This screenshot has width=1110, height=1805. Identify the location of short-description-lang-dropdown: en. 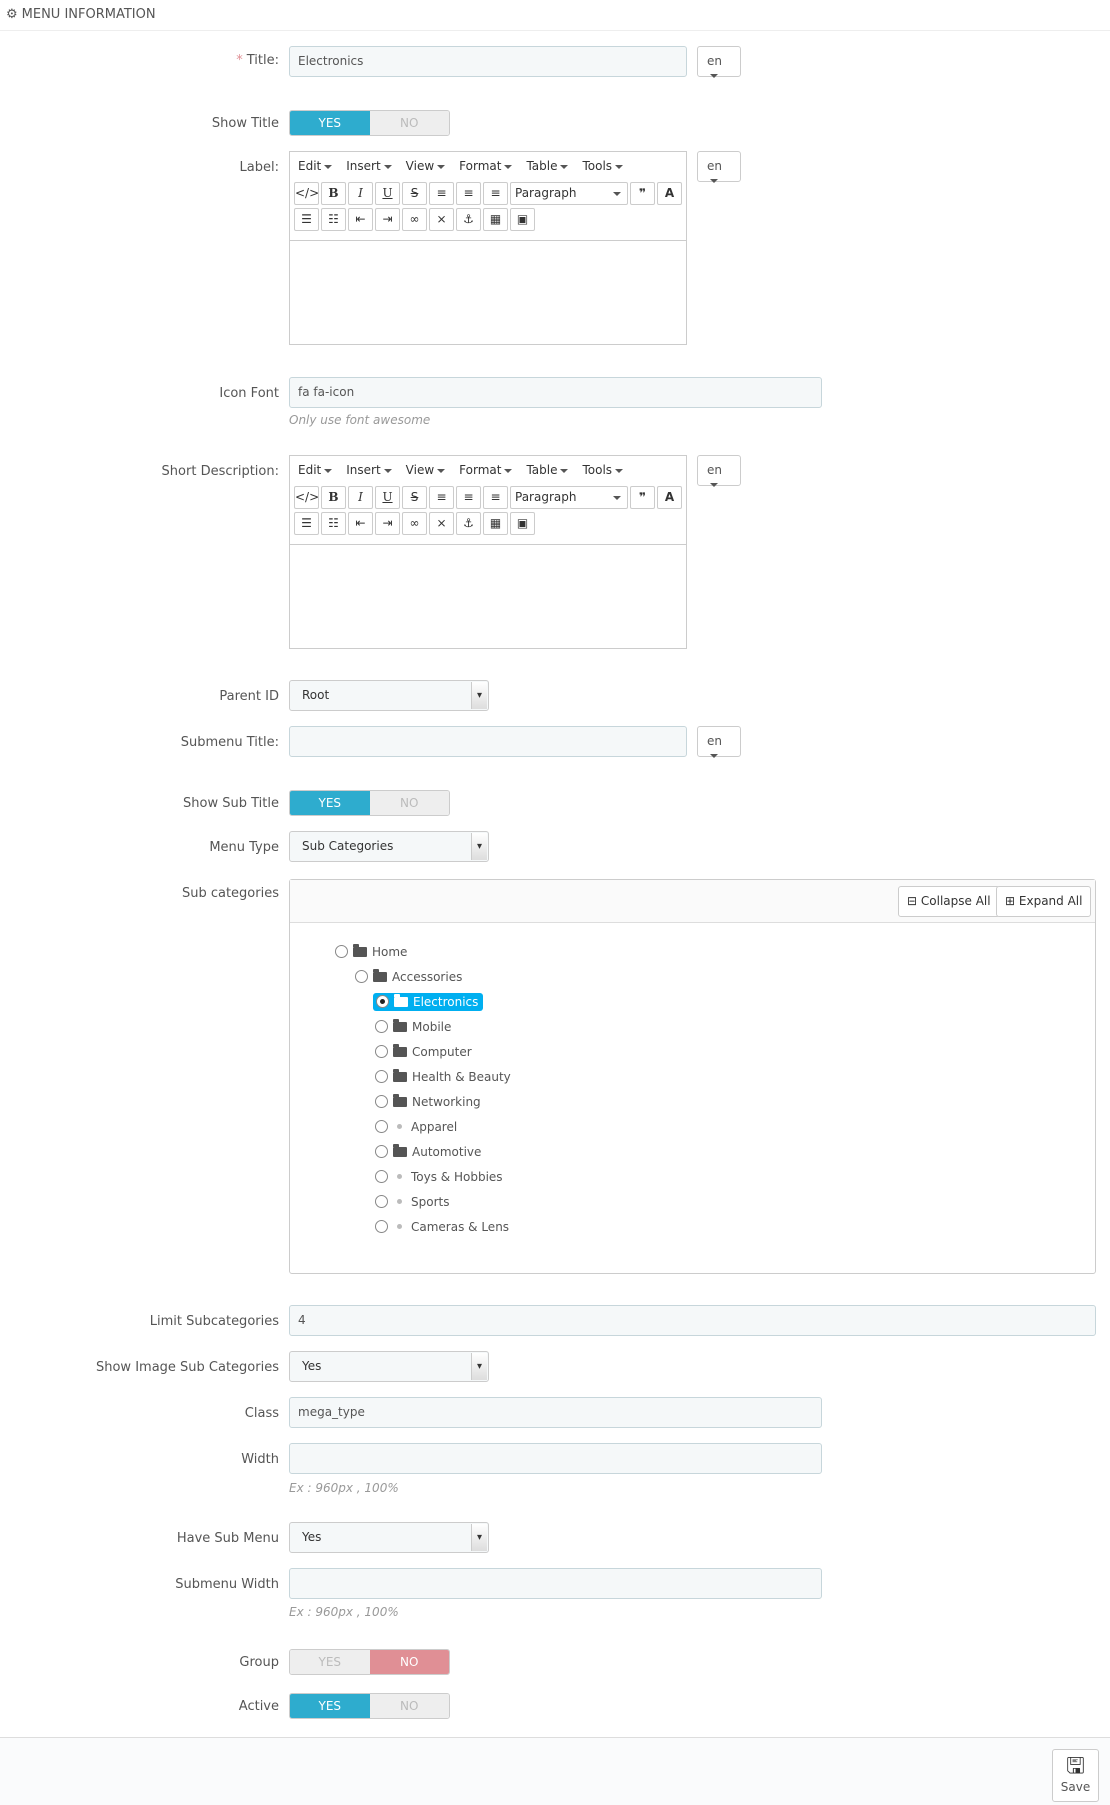
(719, 471).